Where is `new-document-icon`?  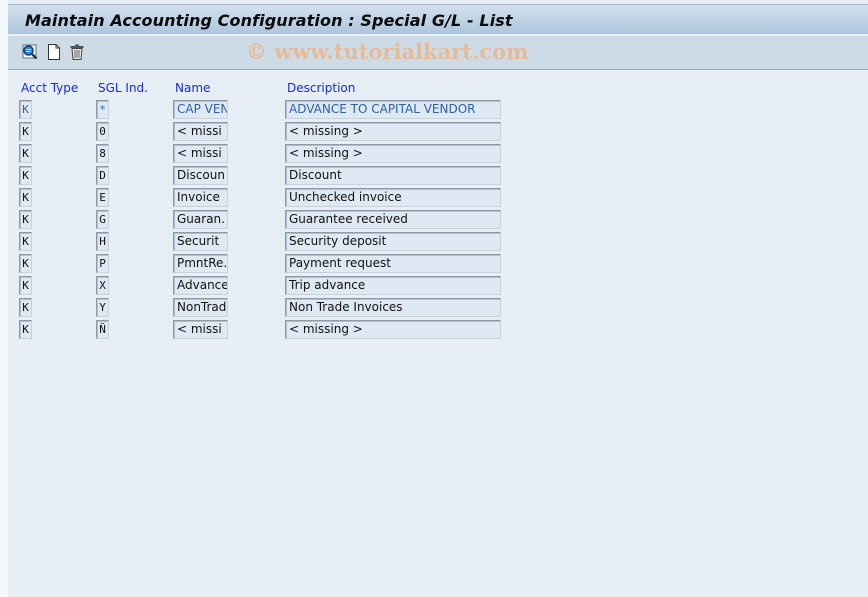
new-document-icon is located at coordinates (54, 52).